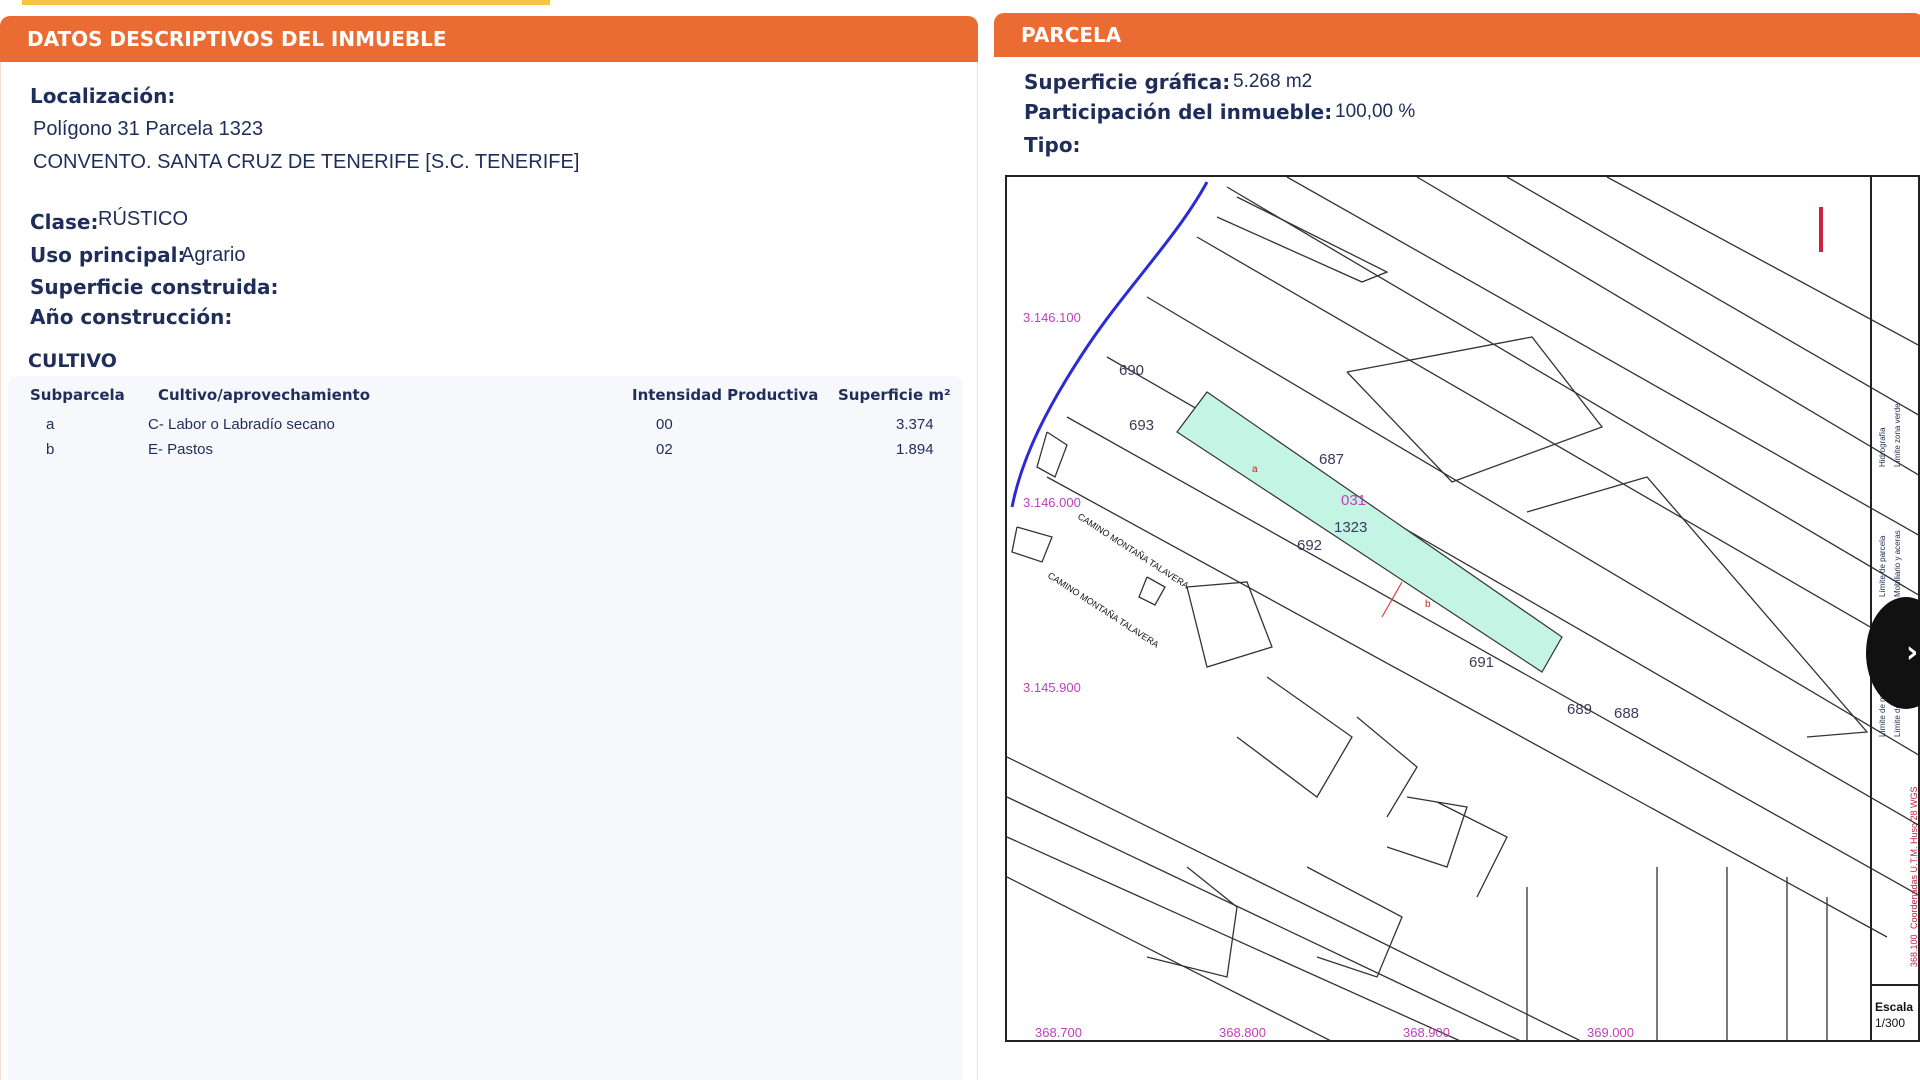 The image size is (1920, 1080). What do you see at coordinates (103, 96) in the screenshot?
I see `localizacion-label: Localización:` at bounding box center [103, 96].